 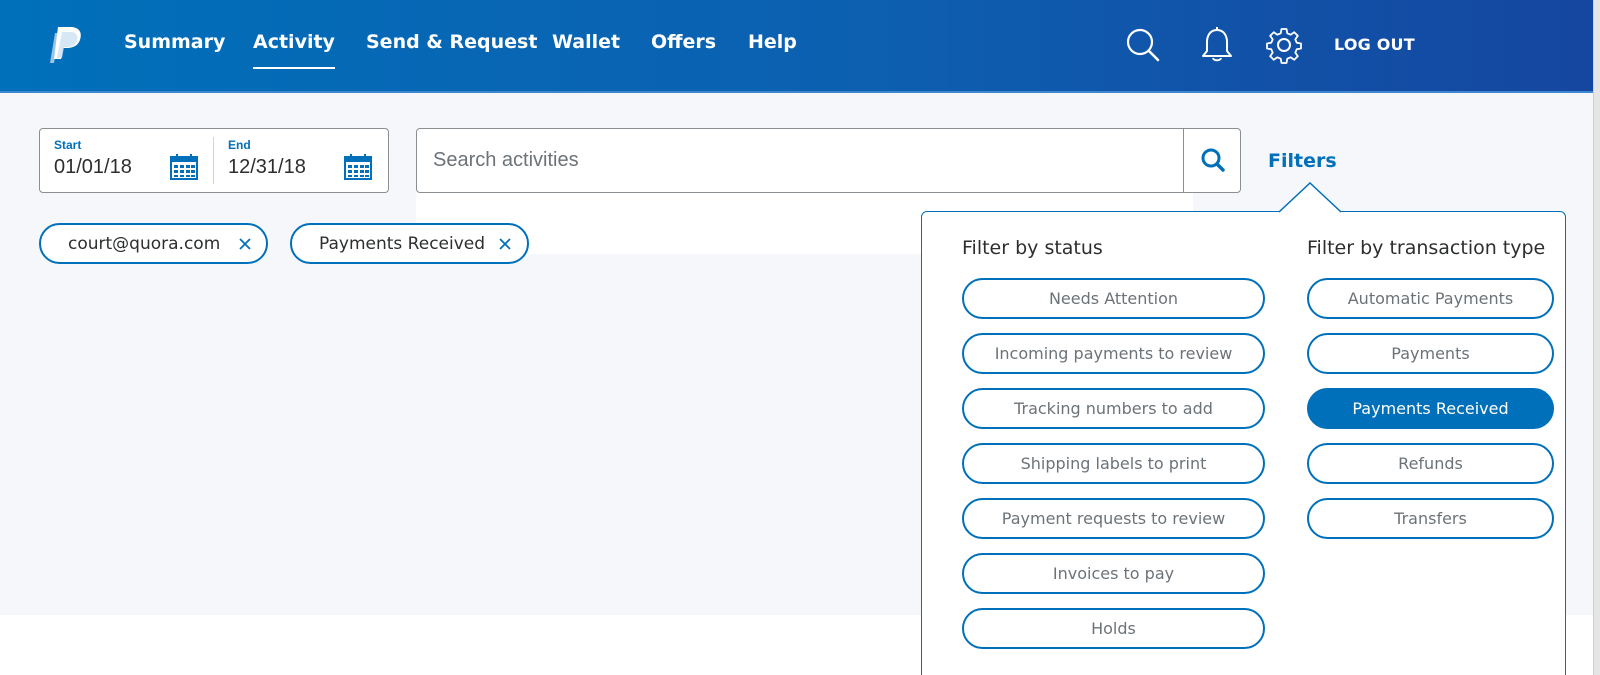 What do you see at coordinates (1113, 628) in the screenshot?
I see `filter-holds: Holds` at bounding box center [1113, 628].